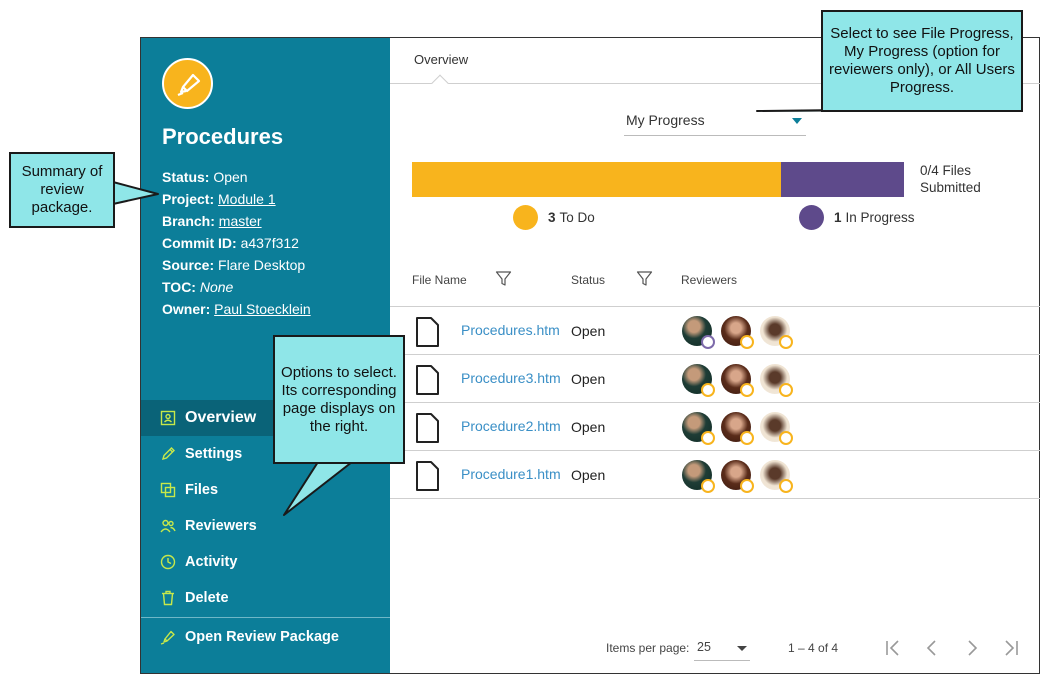  What do you see at coordinates (262, 265) in the screenshot?
I see `source-value: Flare Desktop` at bounding box center [262, 265].